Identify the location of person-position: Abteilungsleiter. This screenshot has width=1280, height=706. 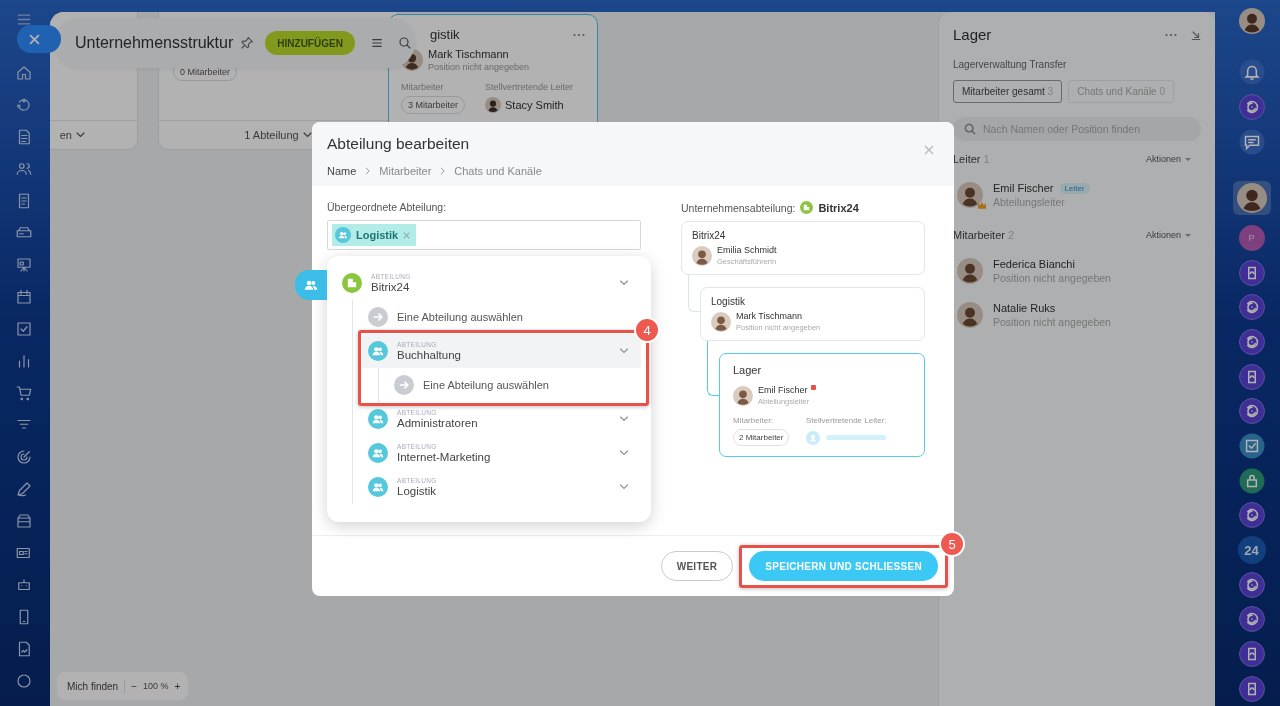
(1029, 202).